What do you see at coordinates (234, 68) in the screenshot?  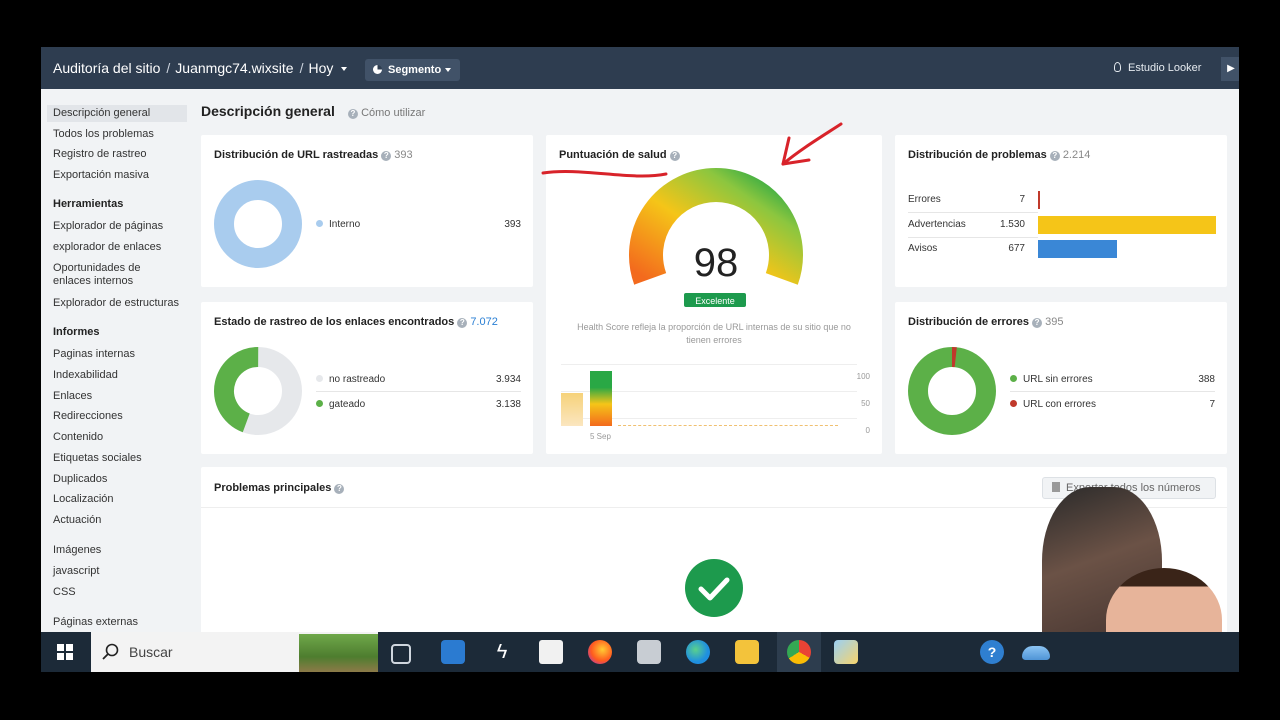 I see `breadcrumb-project: Juanmgc74.wixsite` at bounding box center [234, 68].